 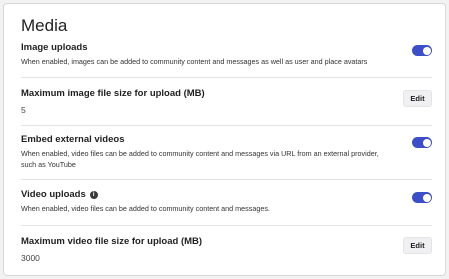 What do you see at coordinates (30, 258) in the screenshot?
I see `setting-value: 3000` at bounding box center [30, 258].